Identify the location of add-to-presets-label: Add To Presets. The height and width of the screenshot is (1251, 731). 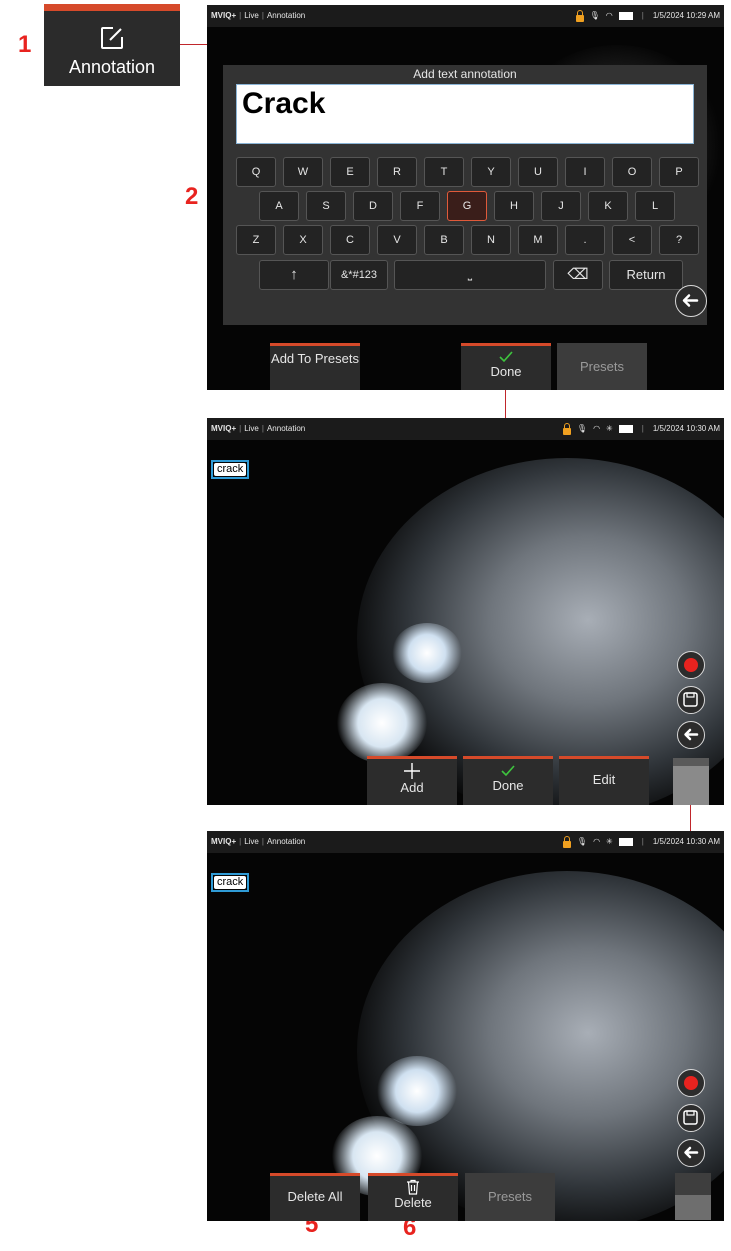
(315, 358).